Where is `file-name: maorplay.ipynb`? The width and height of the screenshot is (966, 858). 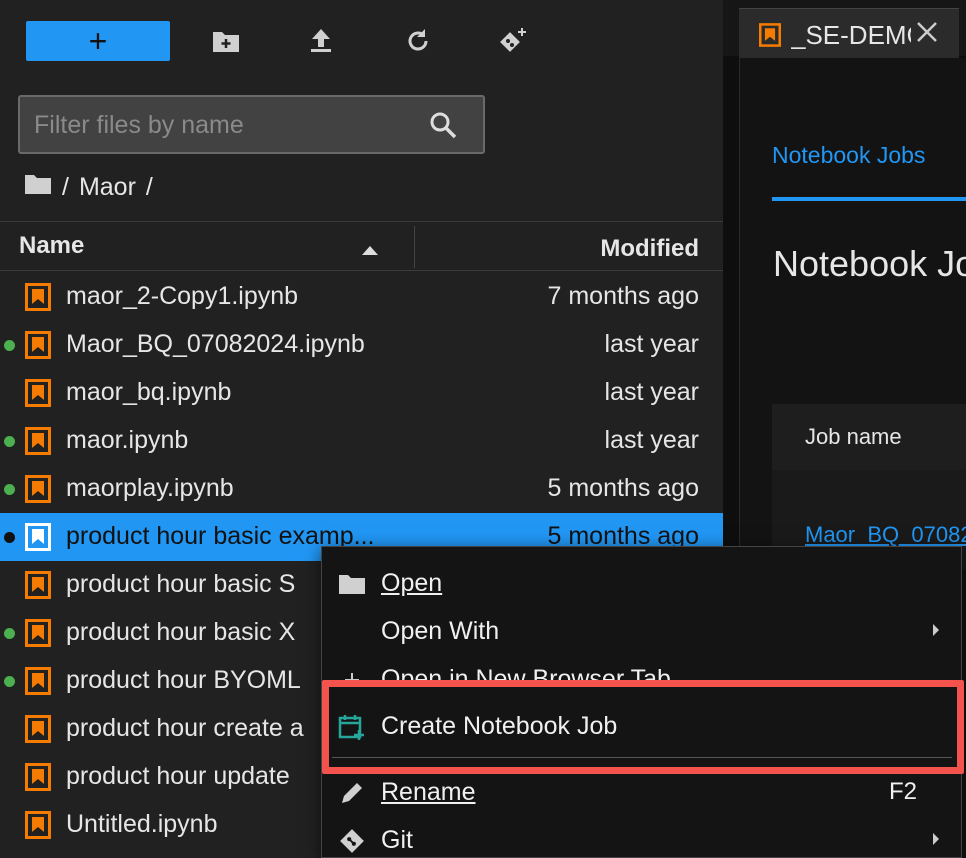 file-name: maorplay.ipynb is located at coordinates (150, 488).